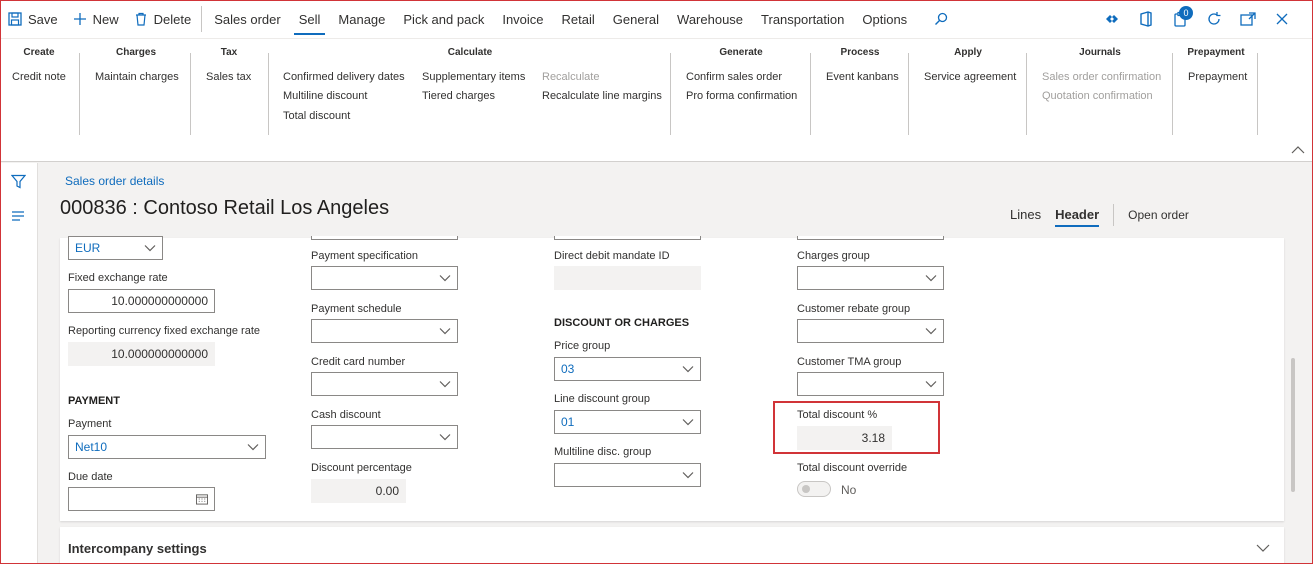 This screenshot has width=1313, height=564. Describe the element at coordinates (710, 19) in the screenshot. I see `tab-warehouse: Warehouse` at that location.